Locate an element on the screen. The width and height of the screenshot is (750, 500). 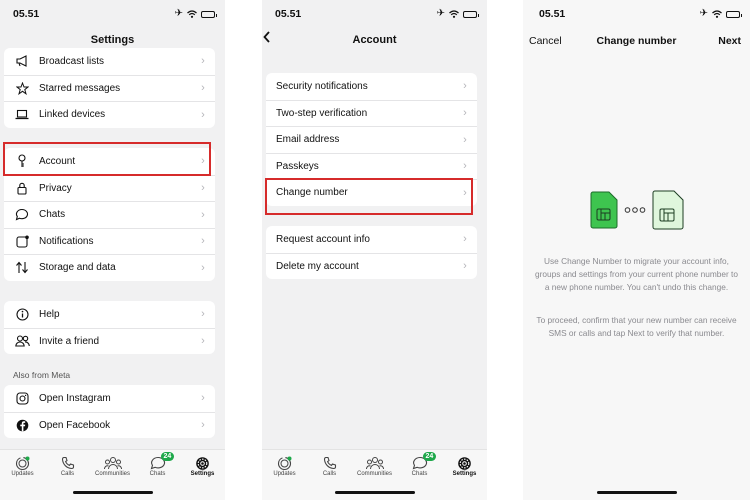
settings-item-starred-messages: Starred messages › is located at coordinates (109, 88).